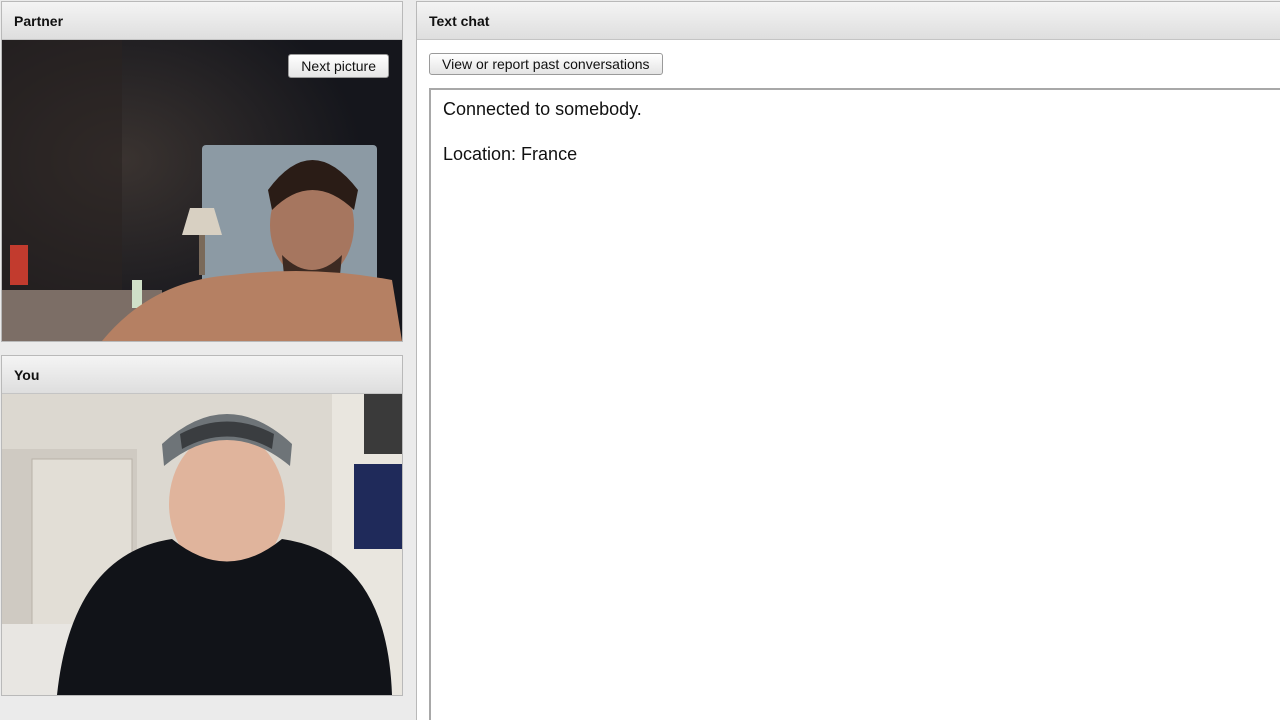  I want to click on you-panel: You, so click(202, 525).